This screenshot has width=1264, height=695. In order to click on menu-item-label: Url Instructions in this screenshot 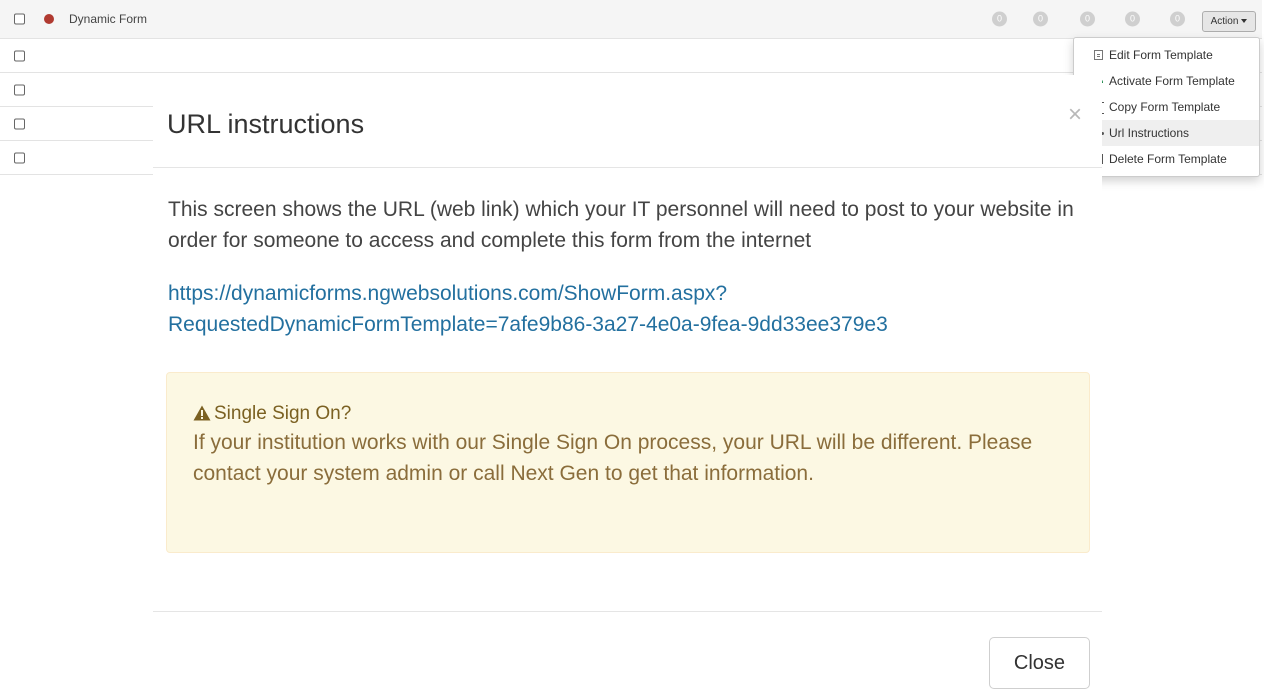, I will do `click(1149, 133)`.